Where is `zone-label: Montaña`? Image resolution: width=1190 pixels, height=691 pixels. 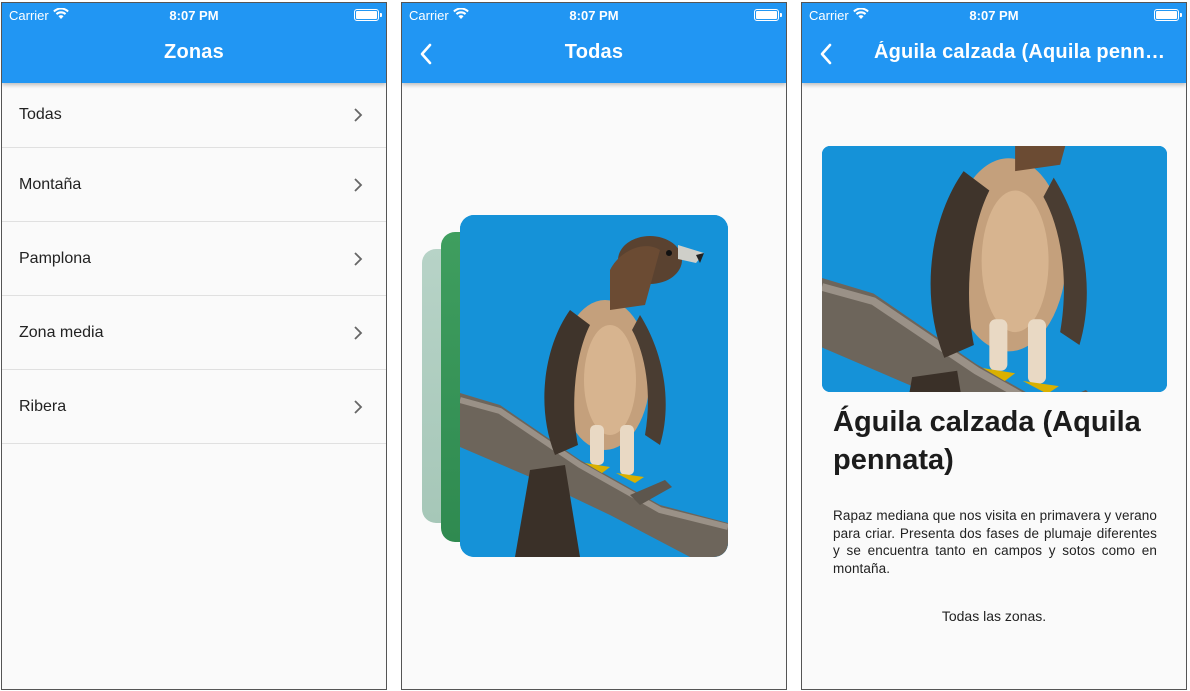
zone-label: Montaña is located at coordinates (50, 184).